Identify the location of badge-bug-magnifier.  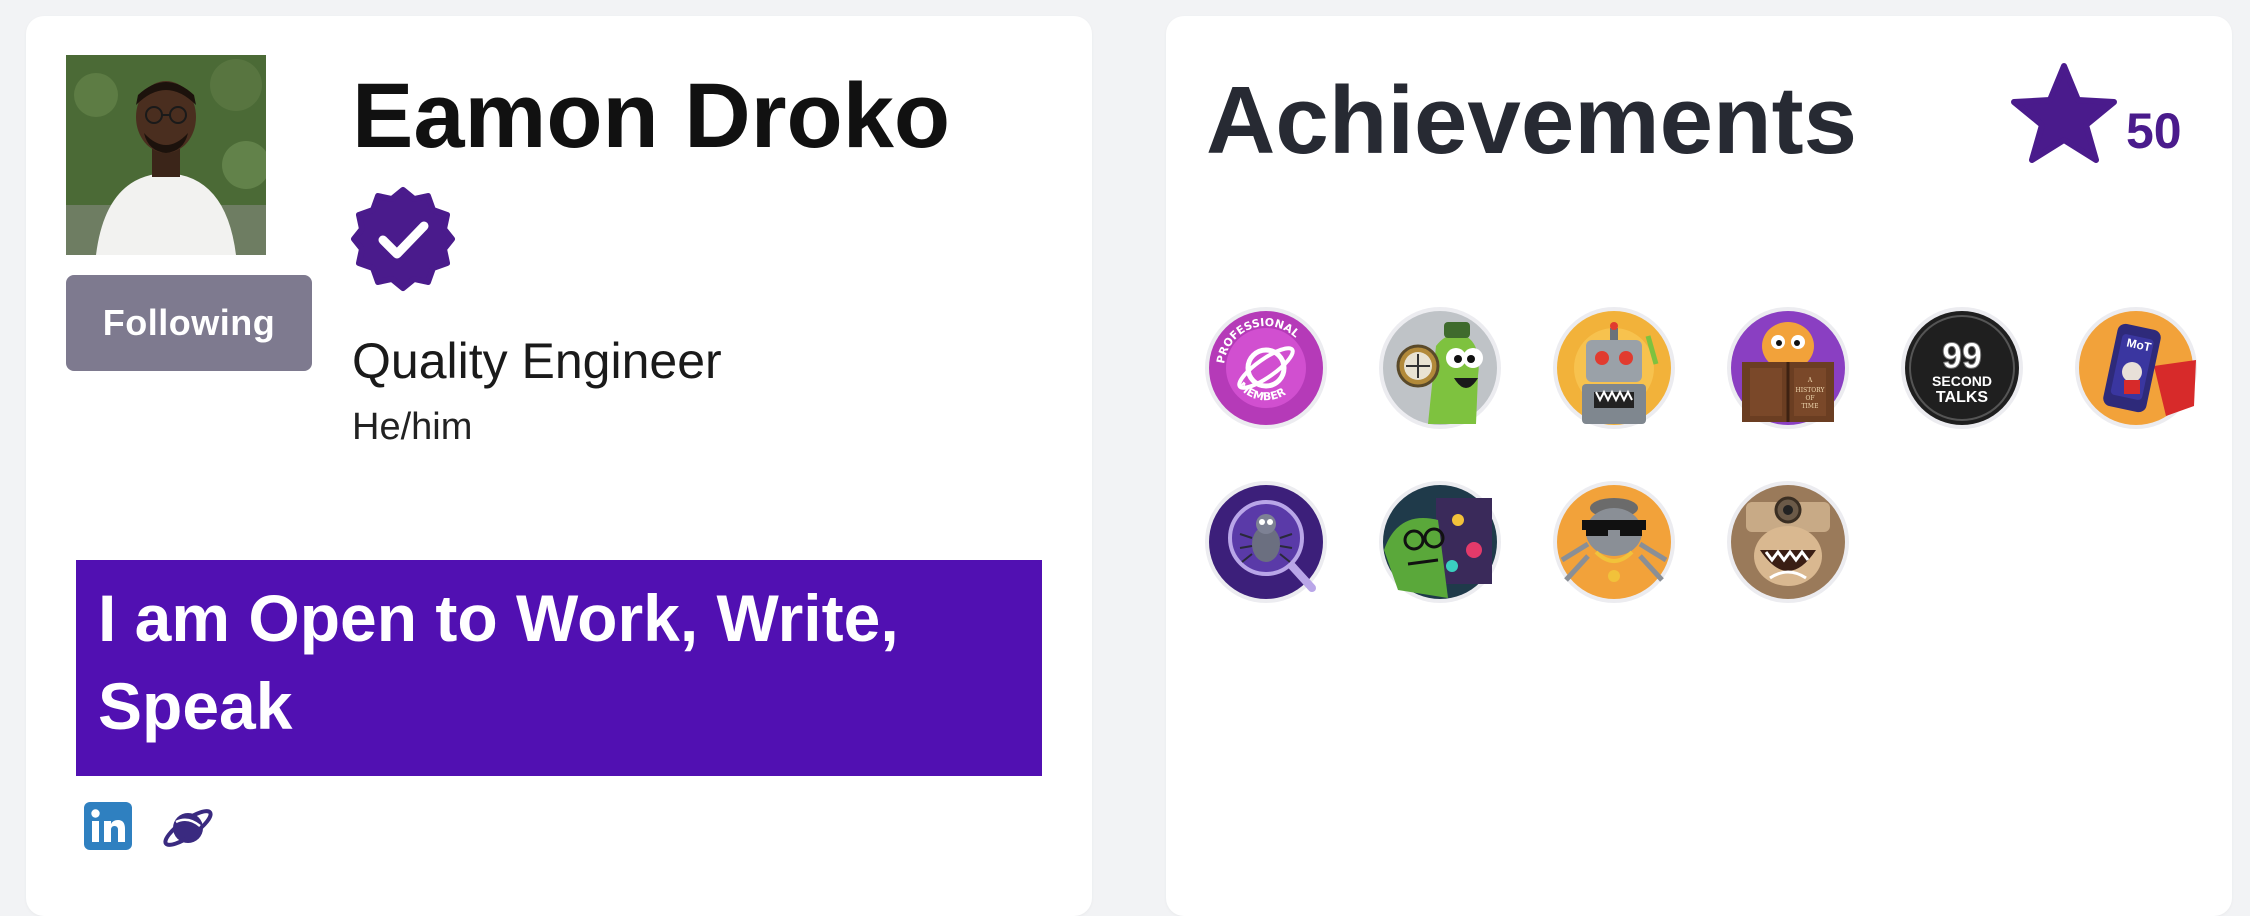
(1266, 542).